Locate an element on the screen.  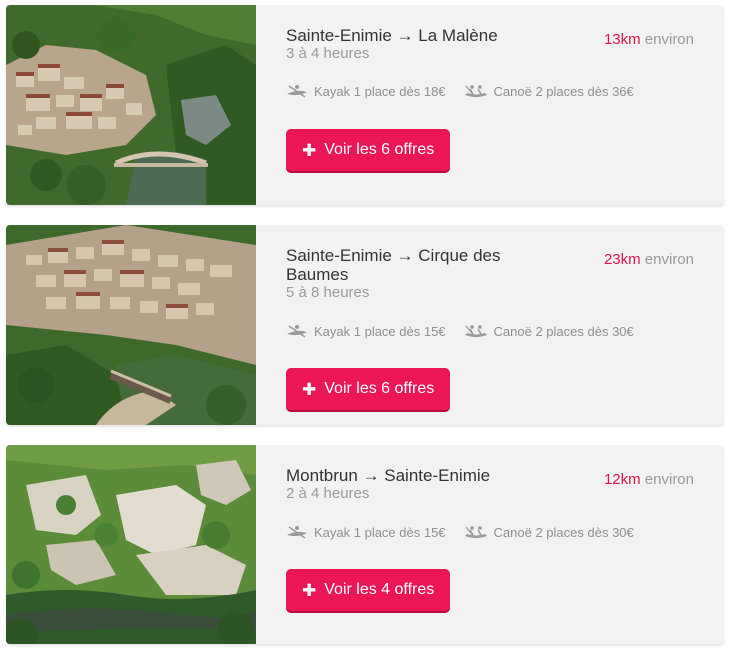
trip-duration: 5 à 8 heures is located at coordinates (328, 292).